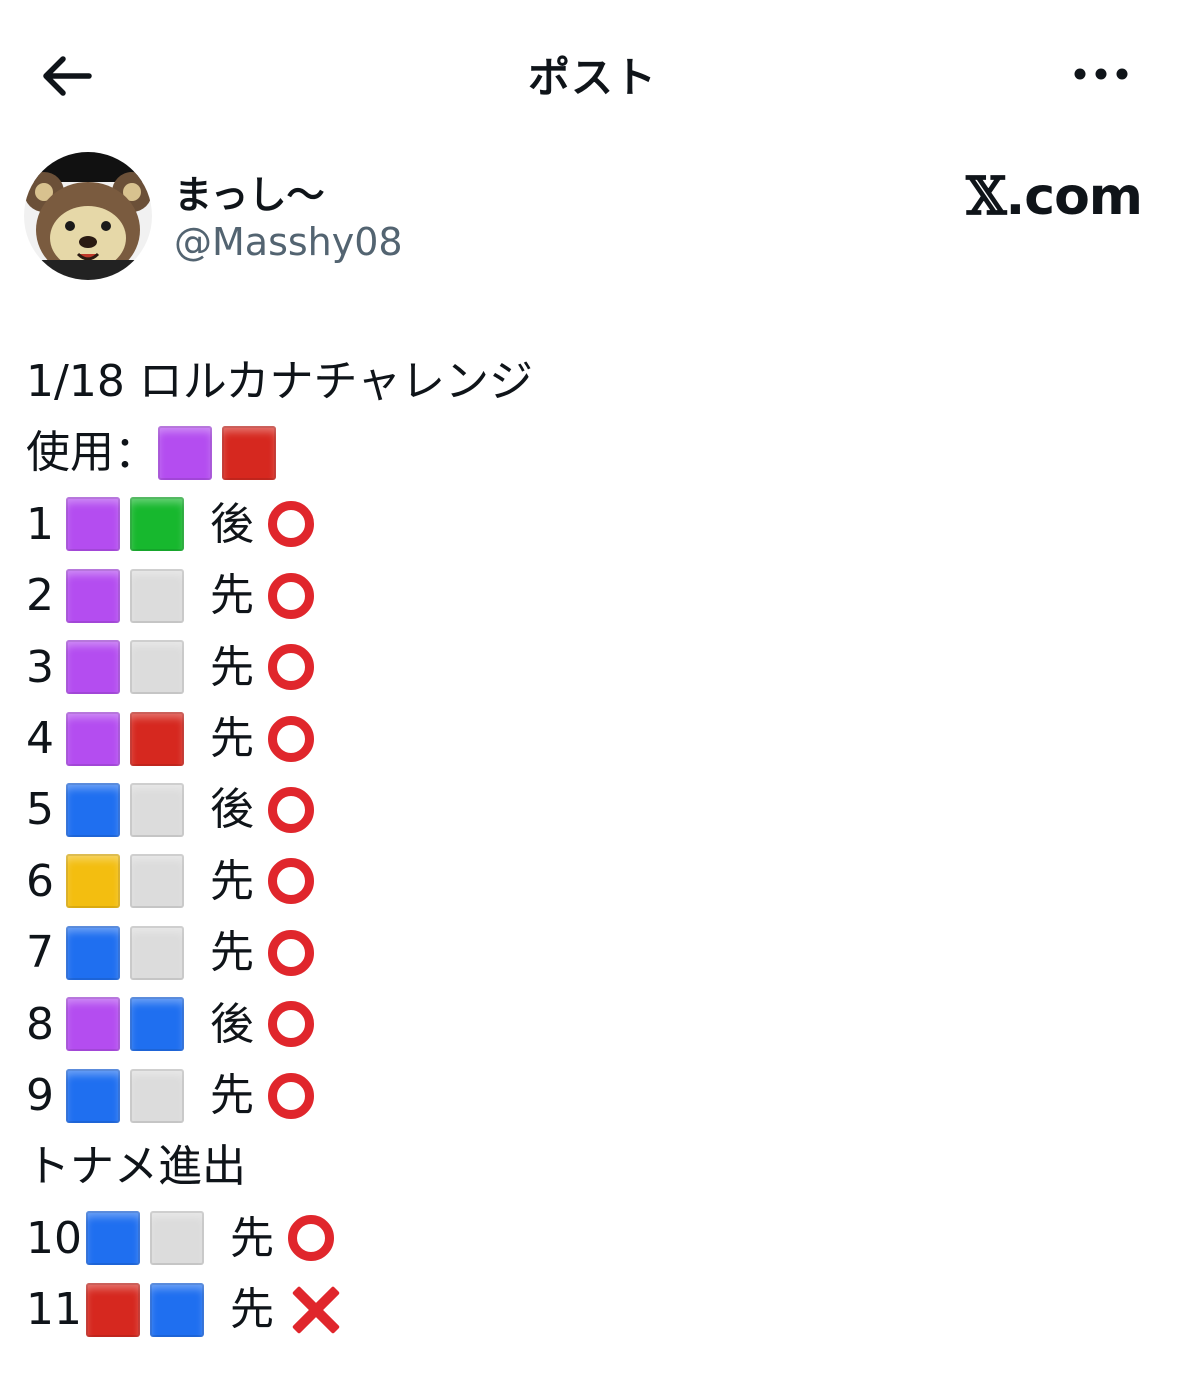  I want to click on used-deck-squares, so click(222, 453).